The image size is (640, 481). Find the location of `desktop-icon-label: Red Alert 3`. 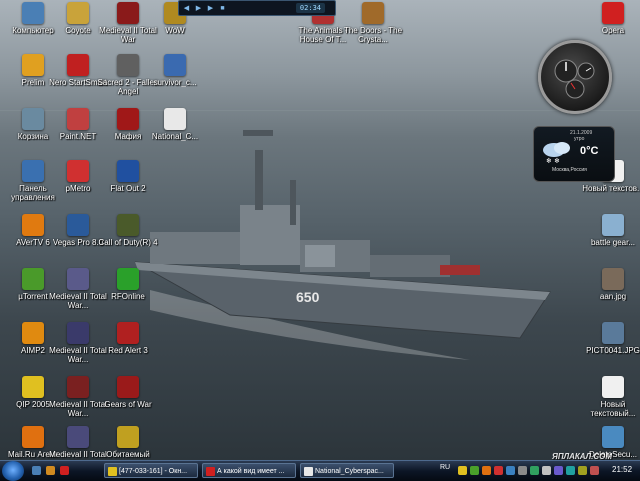

desktop-icon-label: Red Alert 3 is located at coordinates (128, 350).